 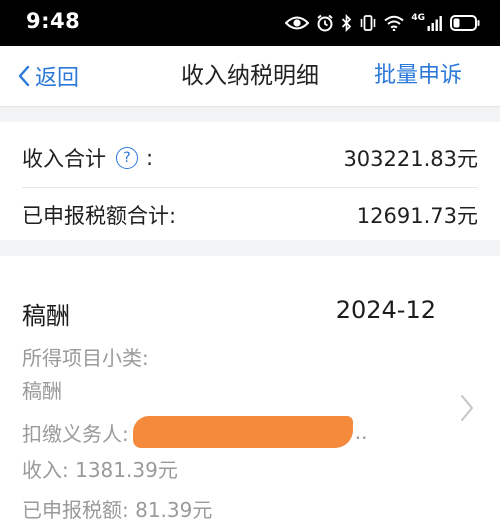 I want to click on network-type: 4G, so click(x=418, y=17).